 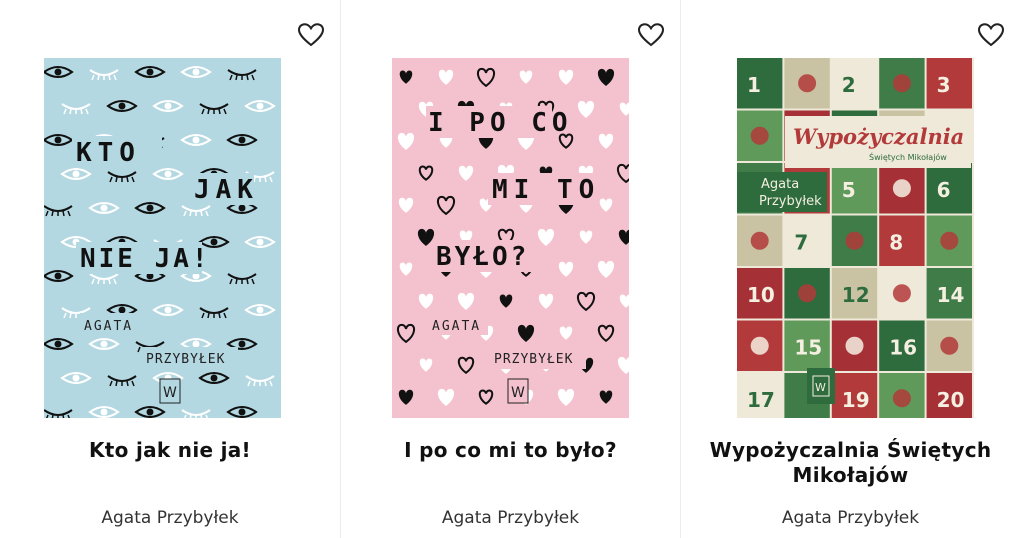 I want to click on cover-text-line1: KTO, so click(x=108, y=153).